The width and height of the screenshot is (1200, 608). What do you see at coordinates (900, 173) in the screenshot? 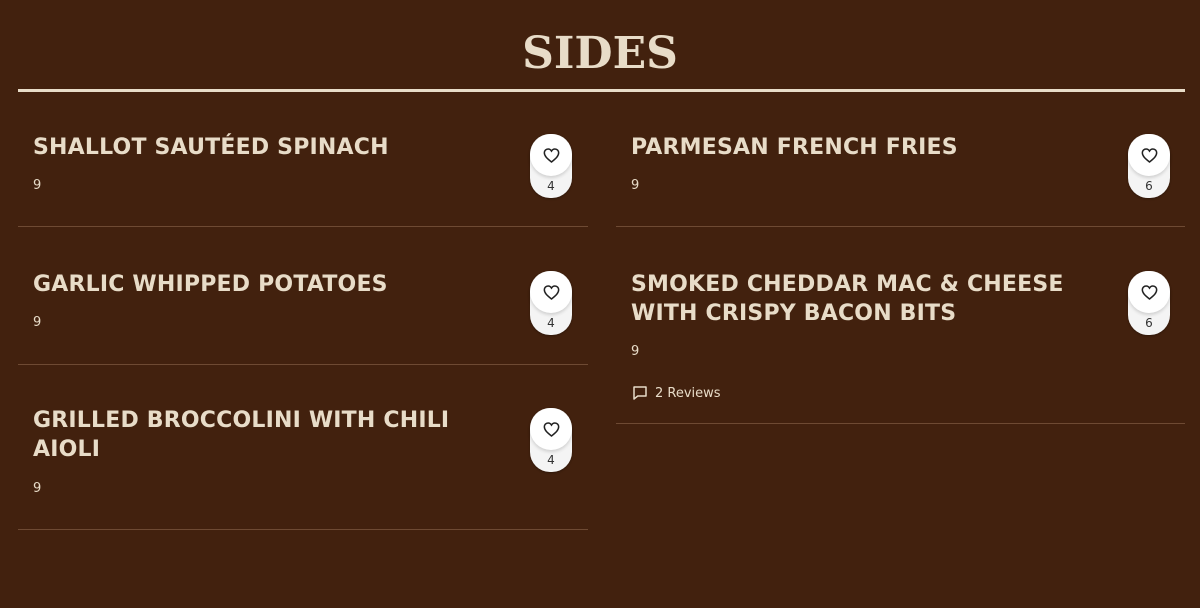
I see `menu-item: PARMESAN FRENCH FRIES 9 6` at bounding box center [900, 173].